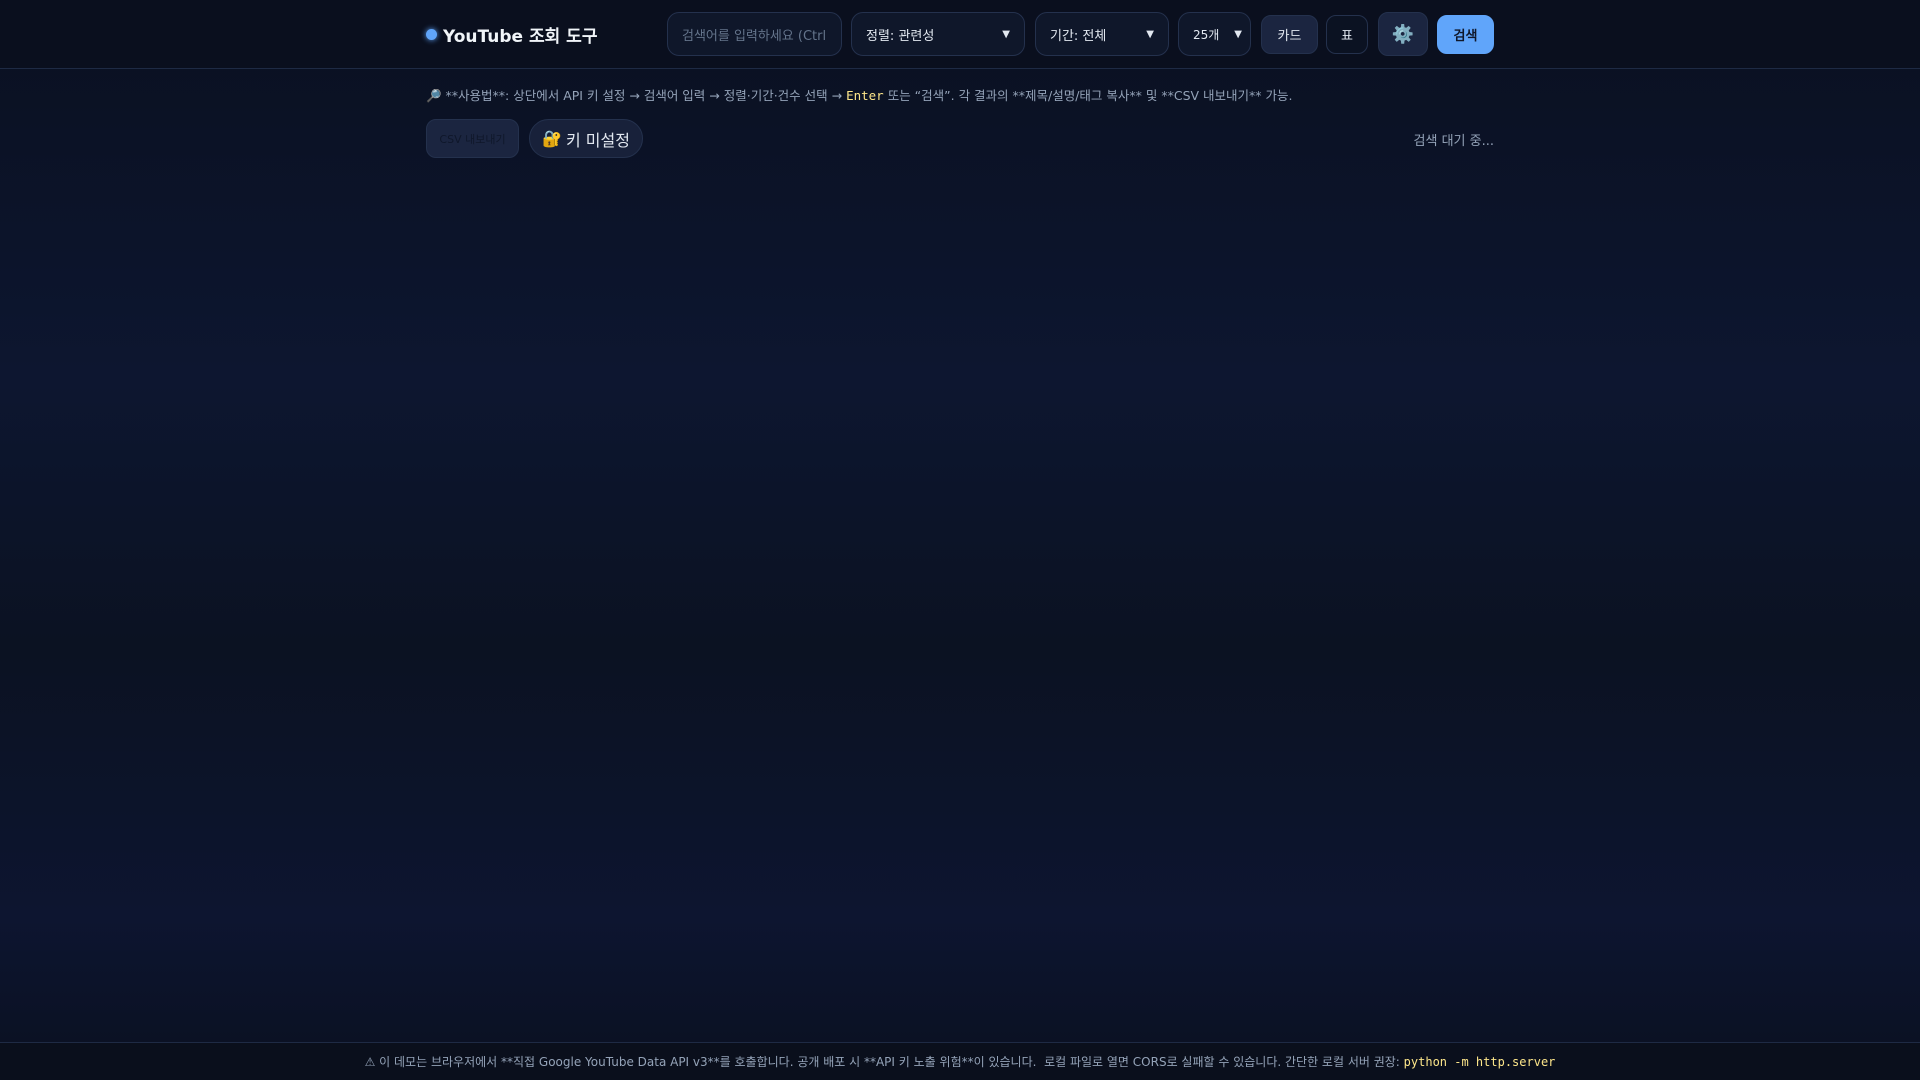  Describe the element at coordinates (1479, 1062) in the screenshot. I see `server-command: python -m http.server` at that location.